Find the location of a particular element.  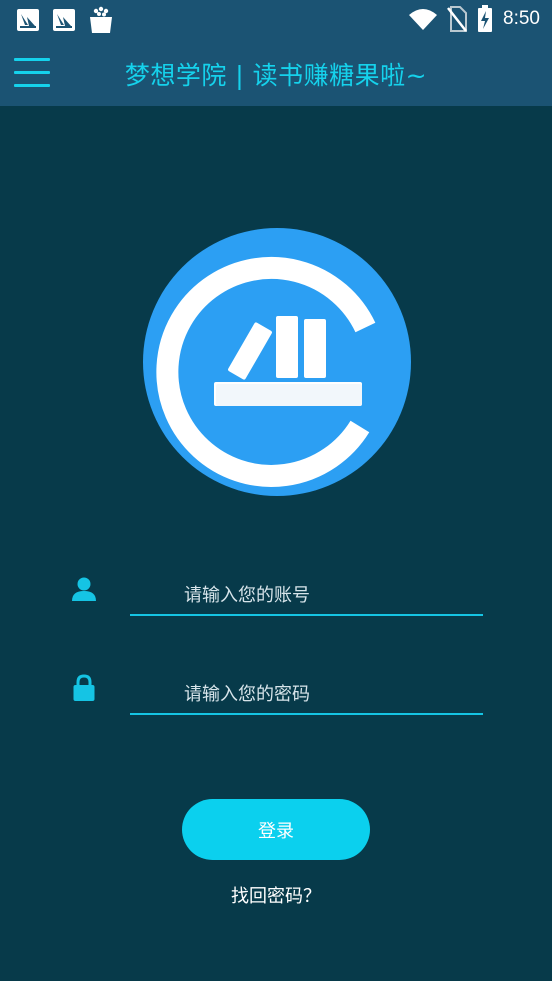

page-title: 梦想学院 | 读书赚糖果啦~ is located at coordinates (276, 75).